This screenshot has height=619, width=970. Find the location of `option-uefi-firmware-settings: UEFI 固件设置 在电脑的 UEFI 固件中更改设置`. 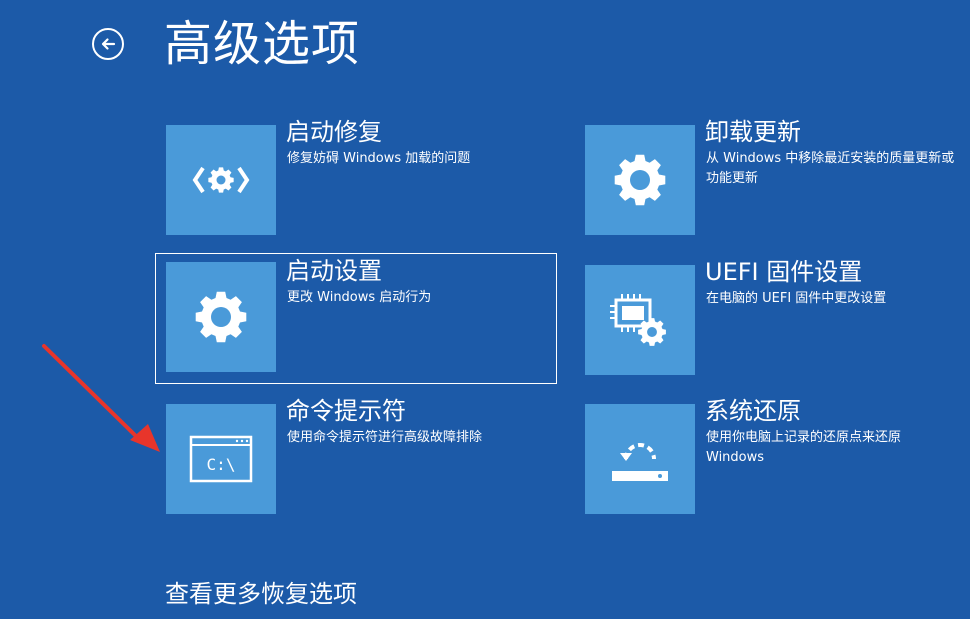

option-uefi-firmware-settings: UEFI 固件设置 在电脑的 UEFI 固件中更改设置 is located at coordinates (772, 315).